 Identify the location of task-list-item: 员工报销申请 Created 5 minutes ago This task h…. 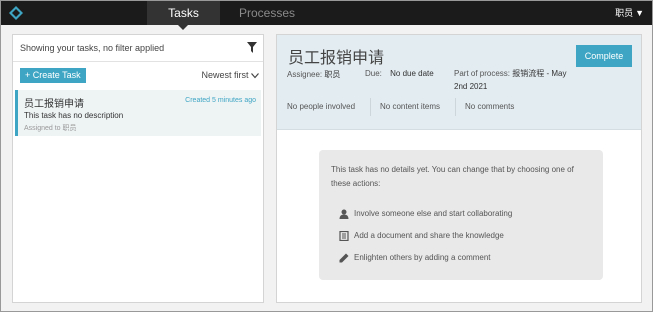
(138, 113).